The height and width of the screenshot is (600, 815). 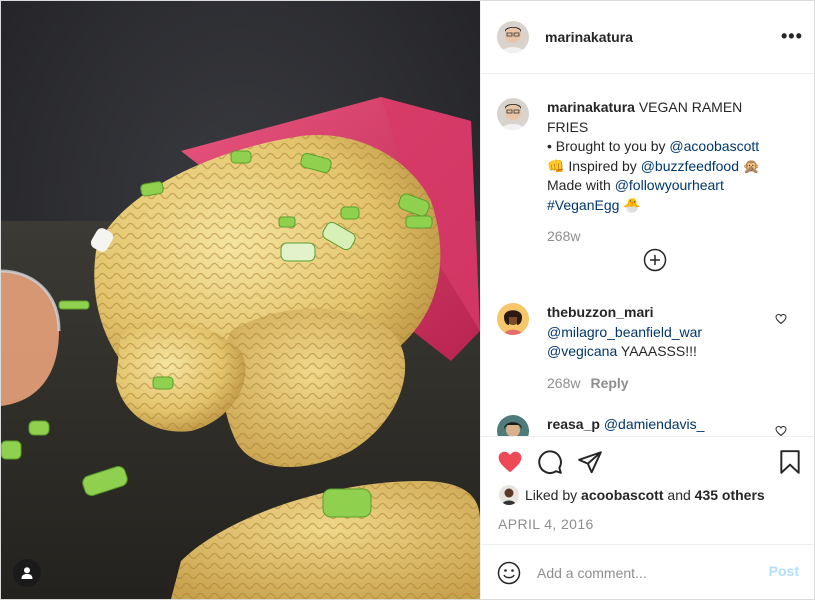 I want to click on comment-time: 268w, so click(x=563, y=383).